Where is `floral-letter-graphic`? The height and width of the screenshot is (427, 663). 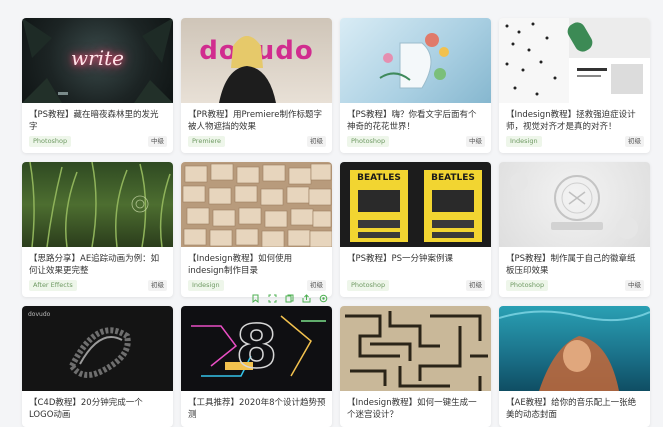
floral-letter-graphic is located at coordinates (414, 61).